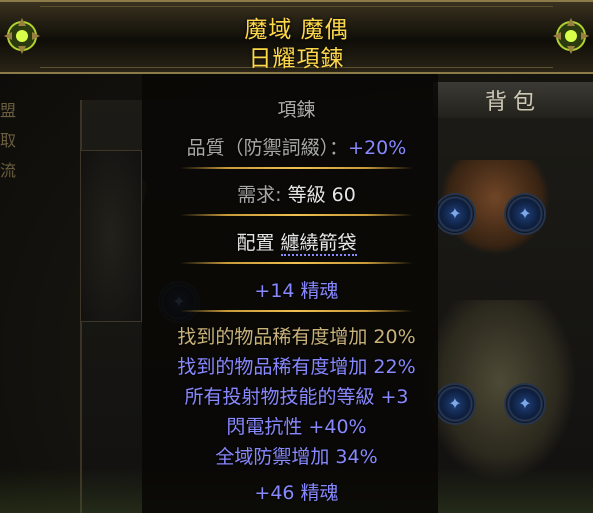 Image resolution: width=593 pixels, height=513 pixels. What do you see at coordinates (321, 195) in the screenshot?
I see `requirements-value: 等級 60` at bounding box center [321, 195].